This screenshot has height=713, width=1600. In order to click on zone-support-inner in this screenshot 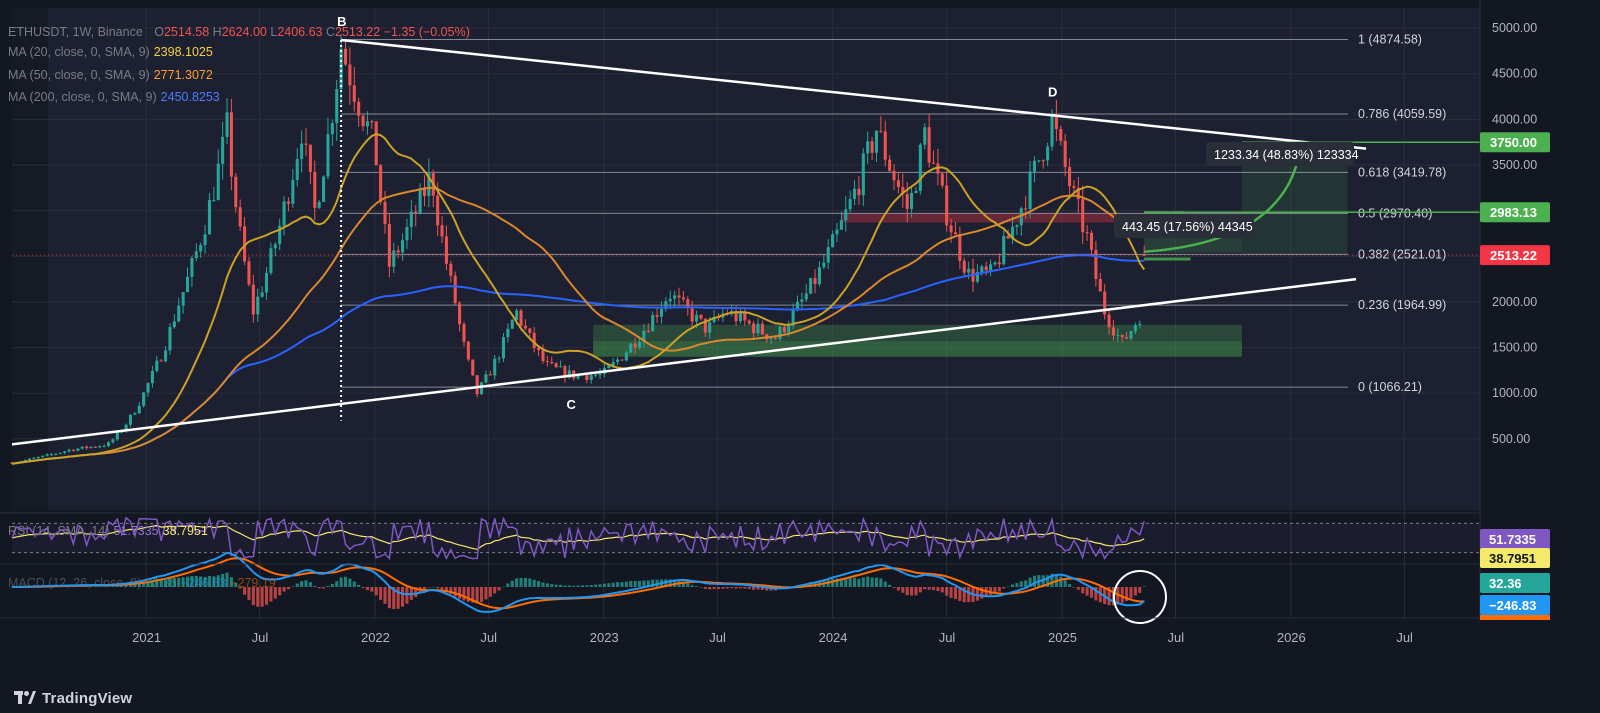, I will do `click(917, 349)`.